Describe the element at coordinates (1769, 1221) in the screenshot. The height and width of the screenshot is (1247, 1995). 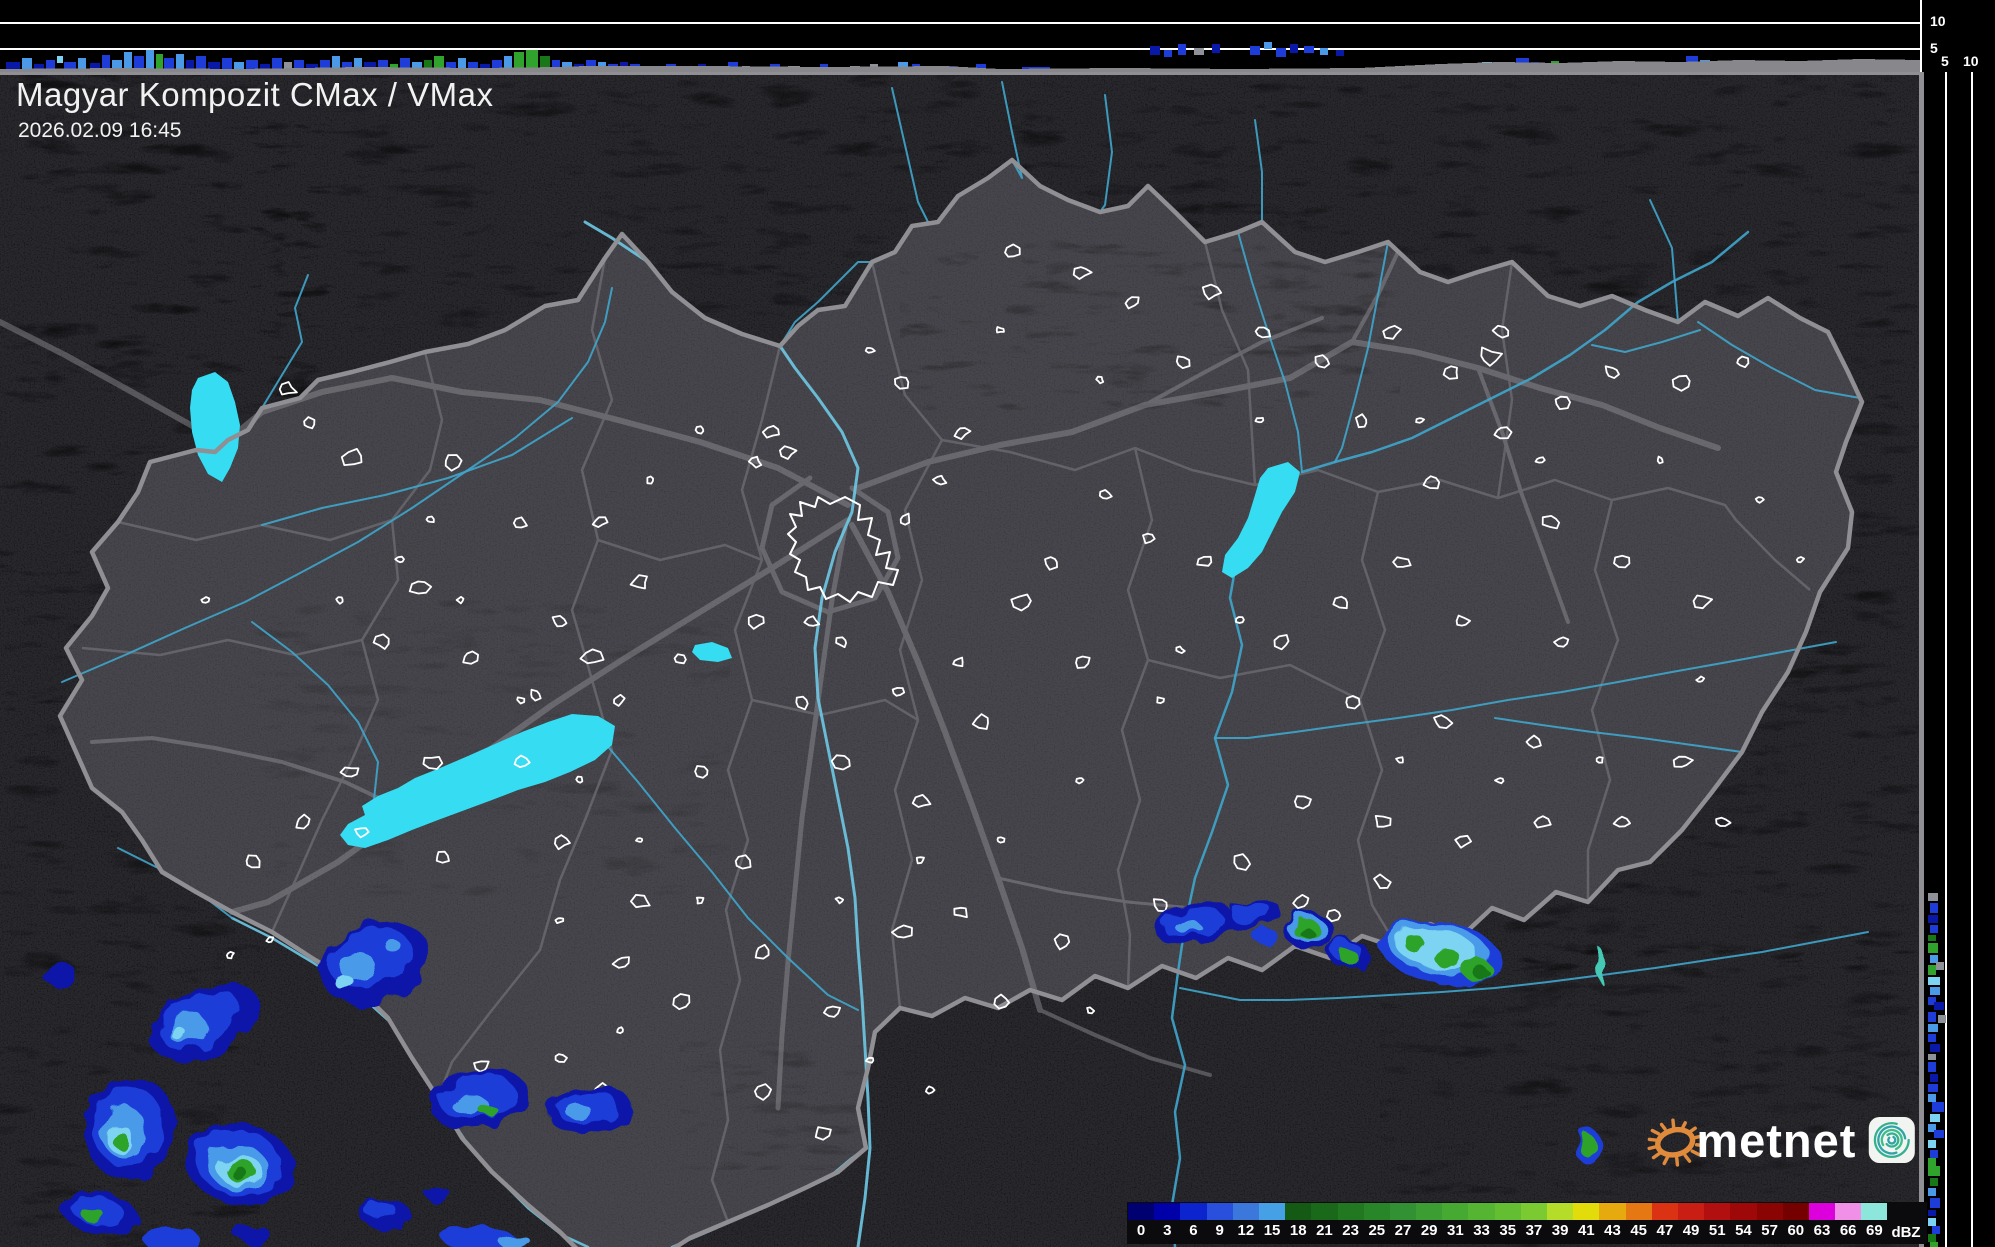
I see `legend-level: 57` at that location.